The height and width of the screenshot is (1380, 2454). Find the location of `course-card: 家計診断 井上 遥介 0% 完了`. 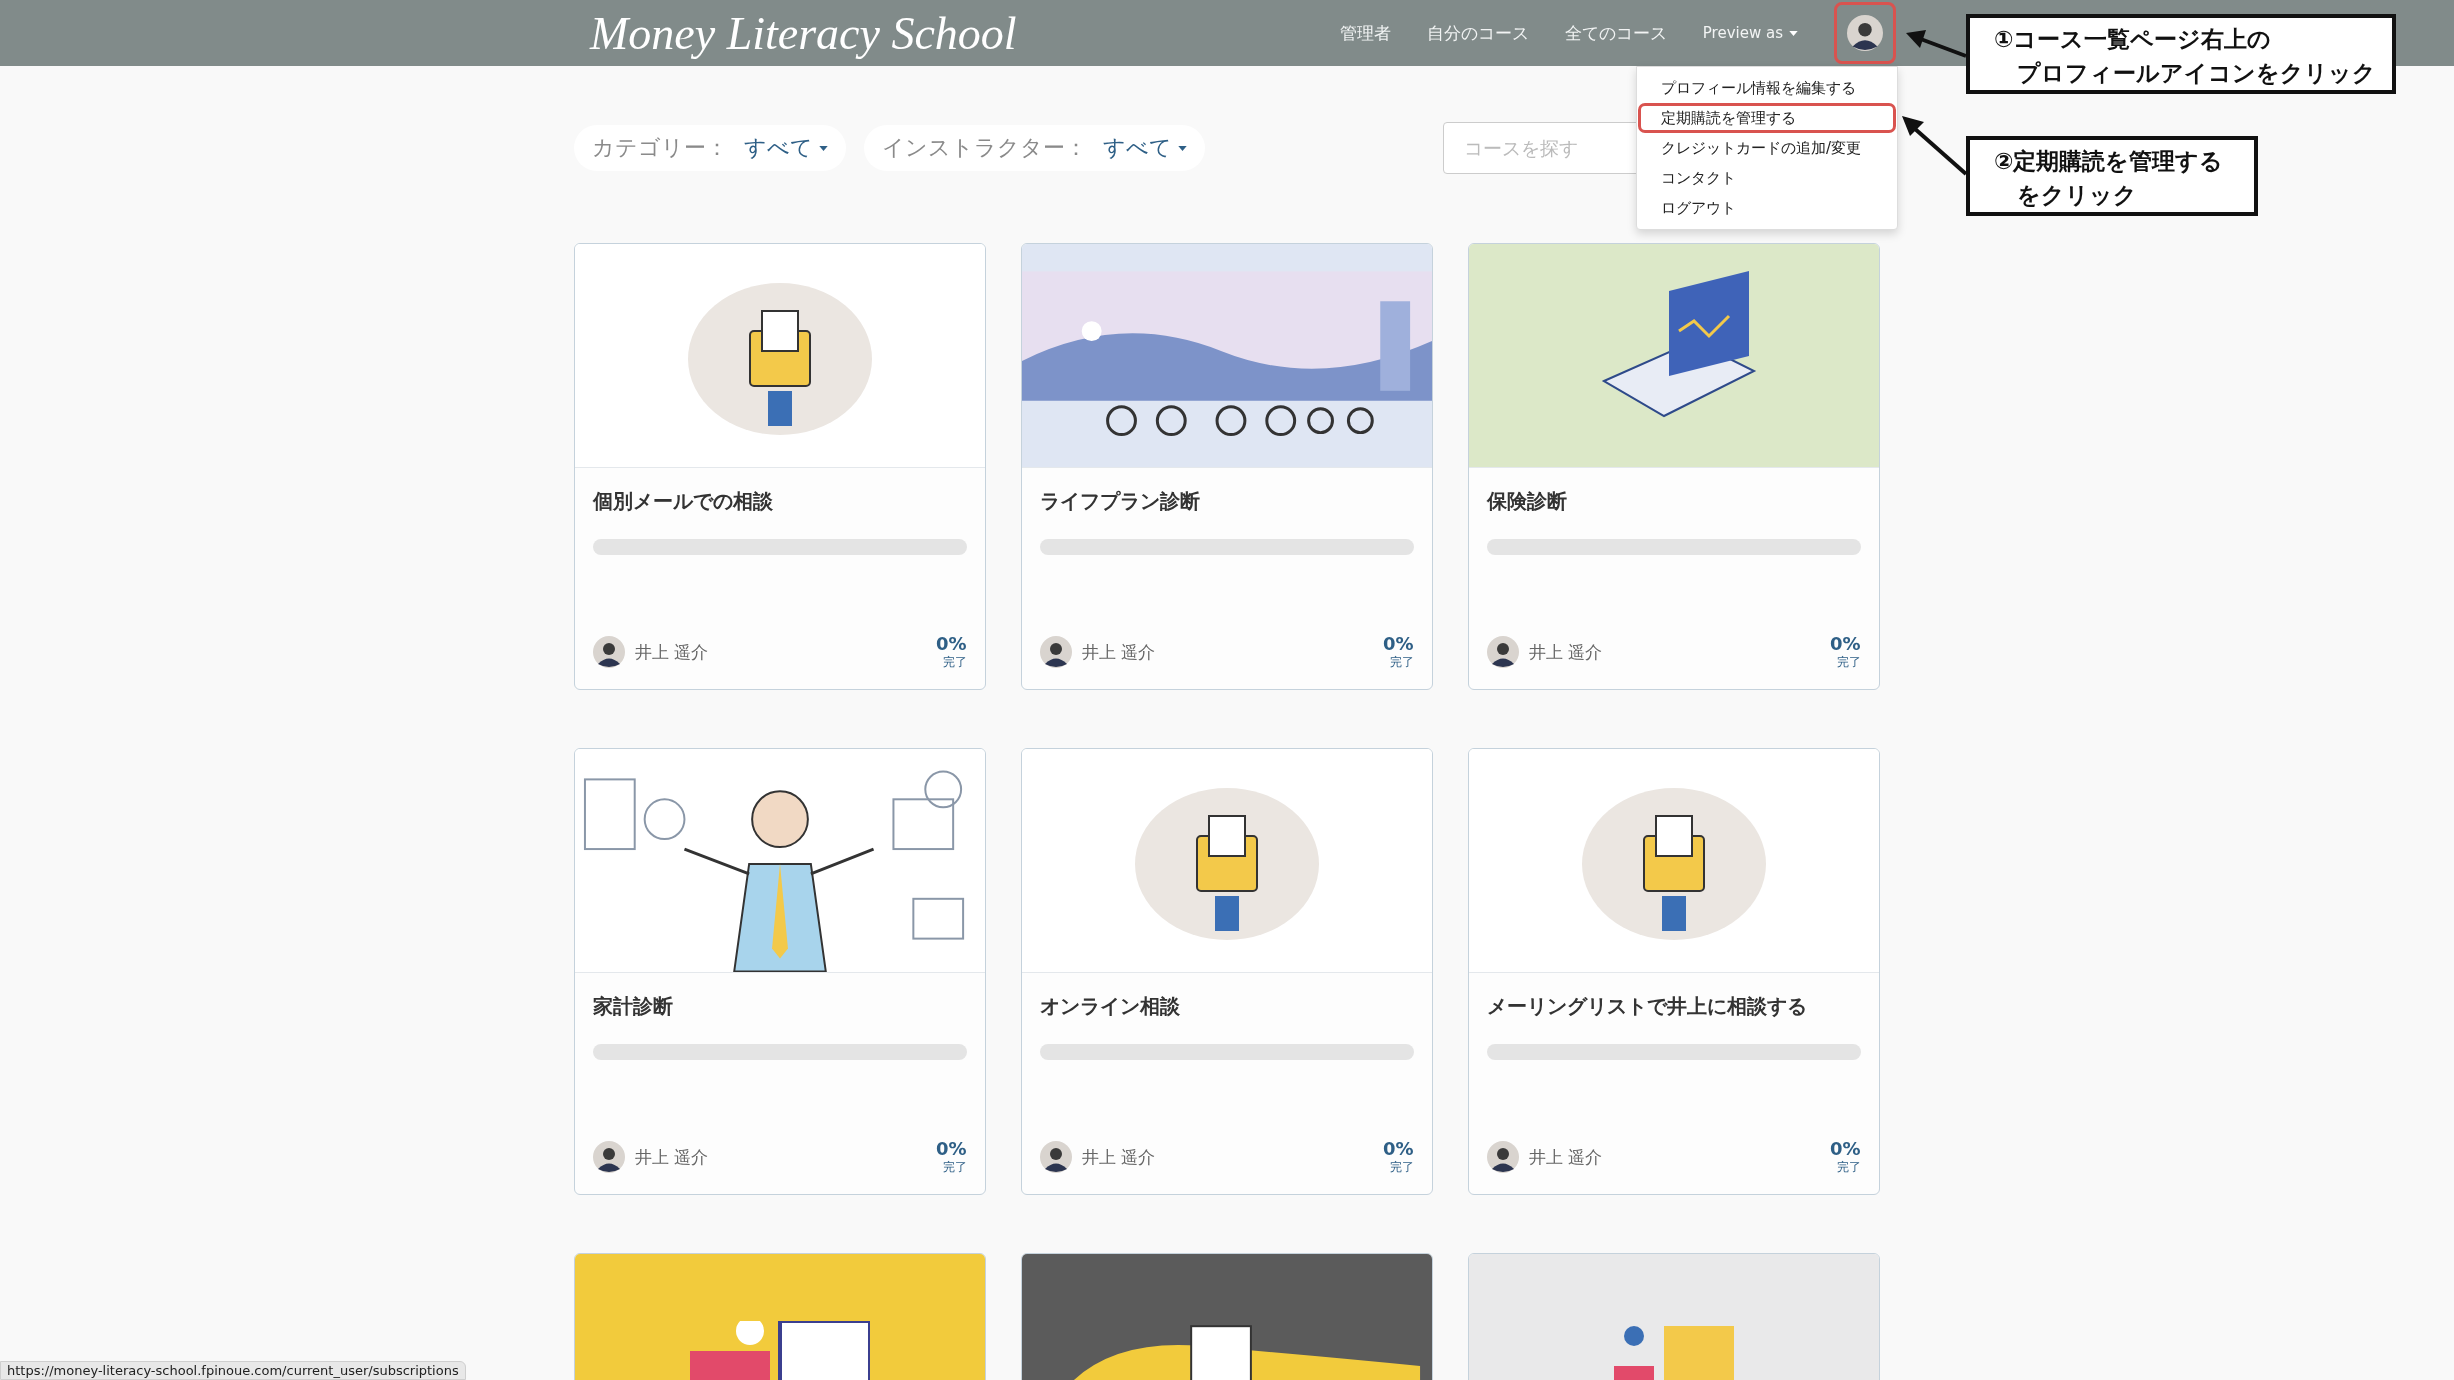

course-card: 家計診断 井上 遥介 0% 完了 is located at coordinates (779, 971).